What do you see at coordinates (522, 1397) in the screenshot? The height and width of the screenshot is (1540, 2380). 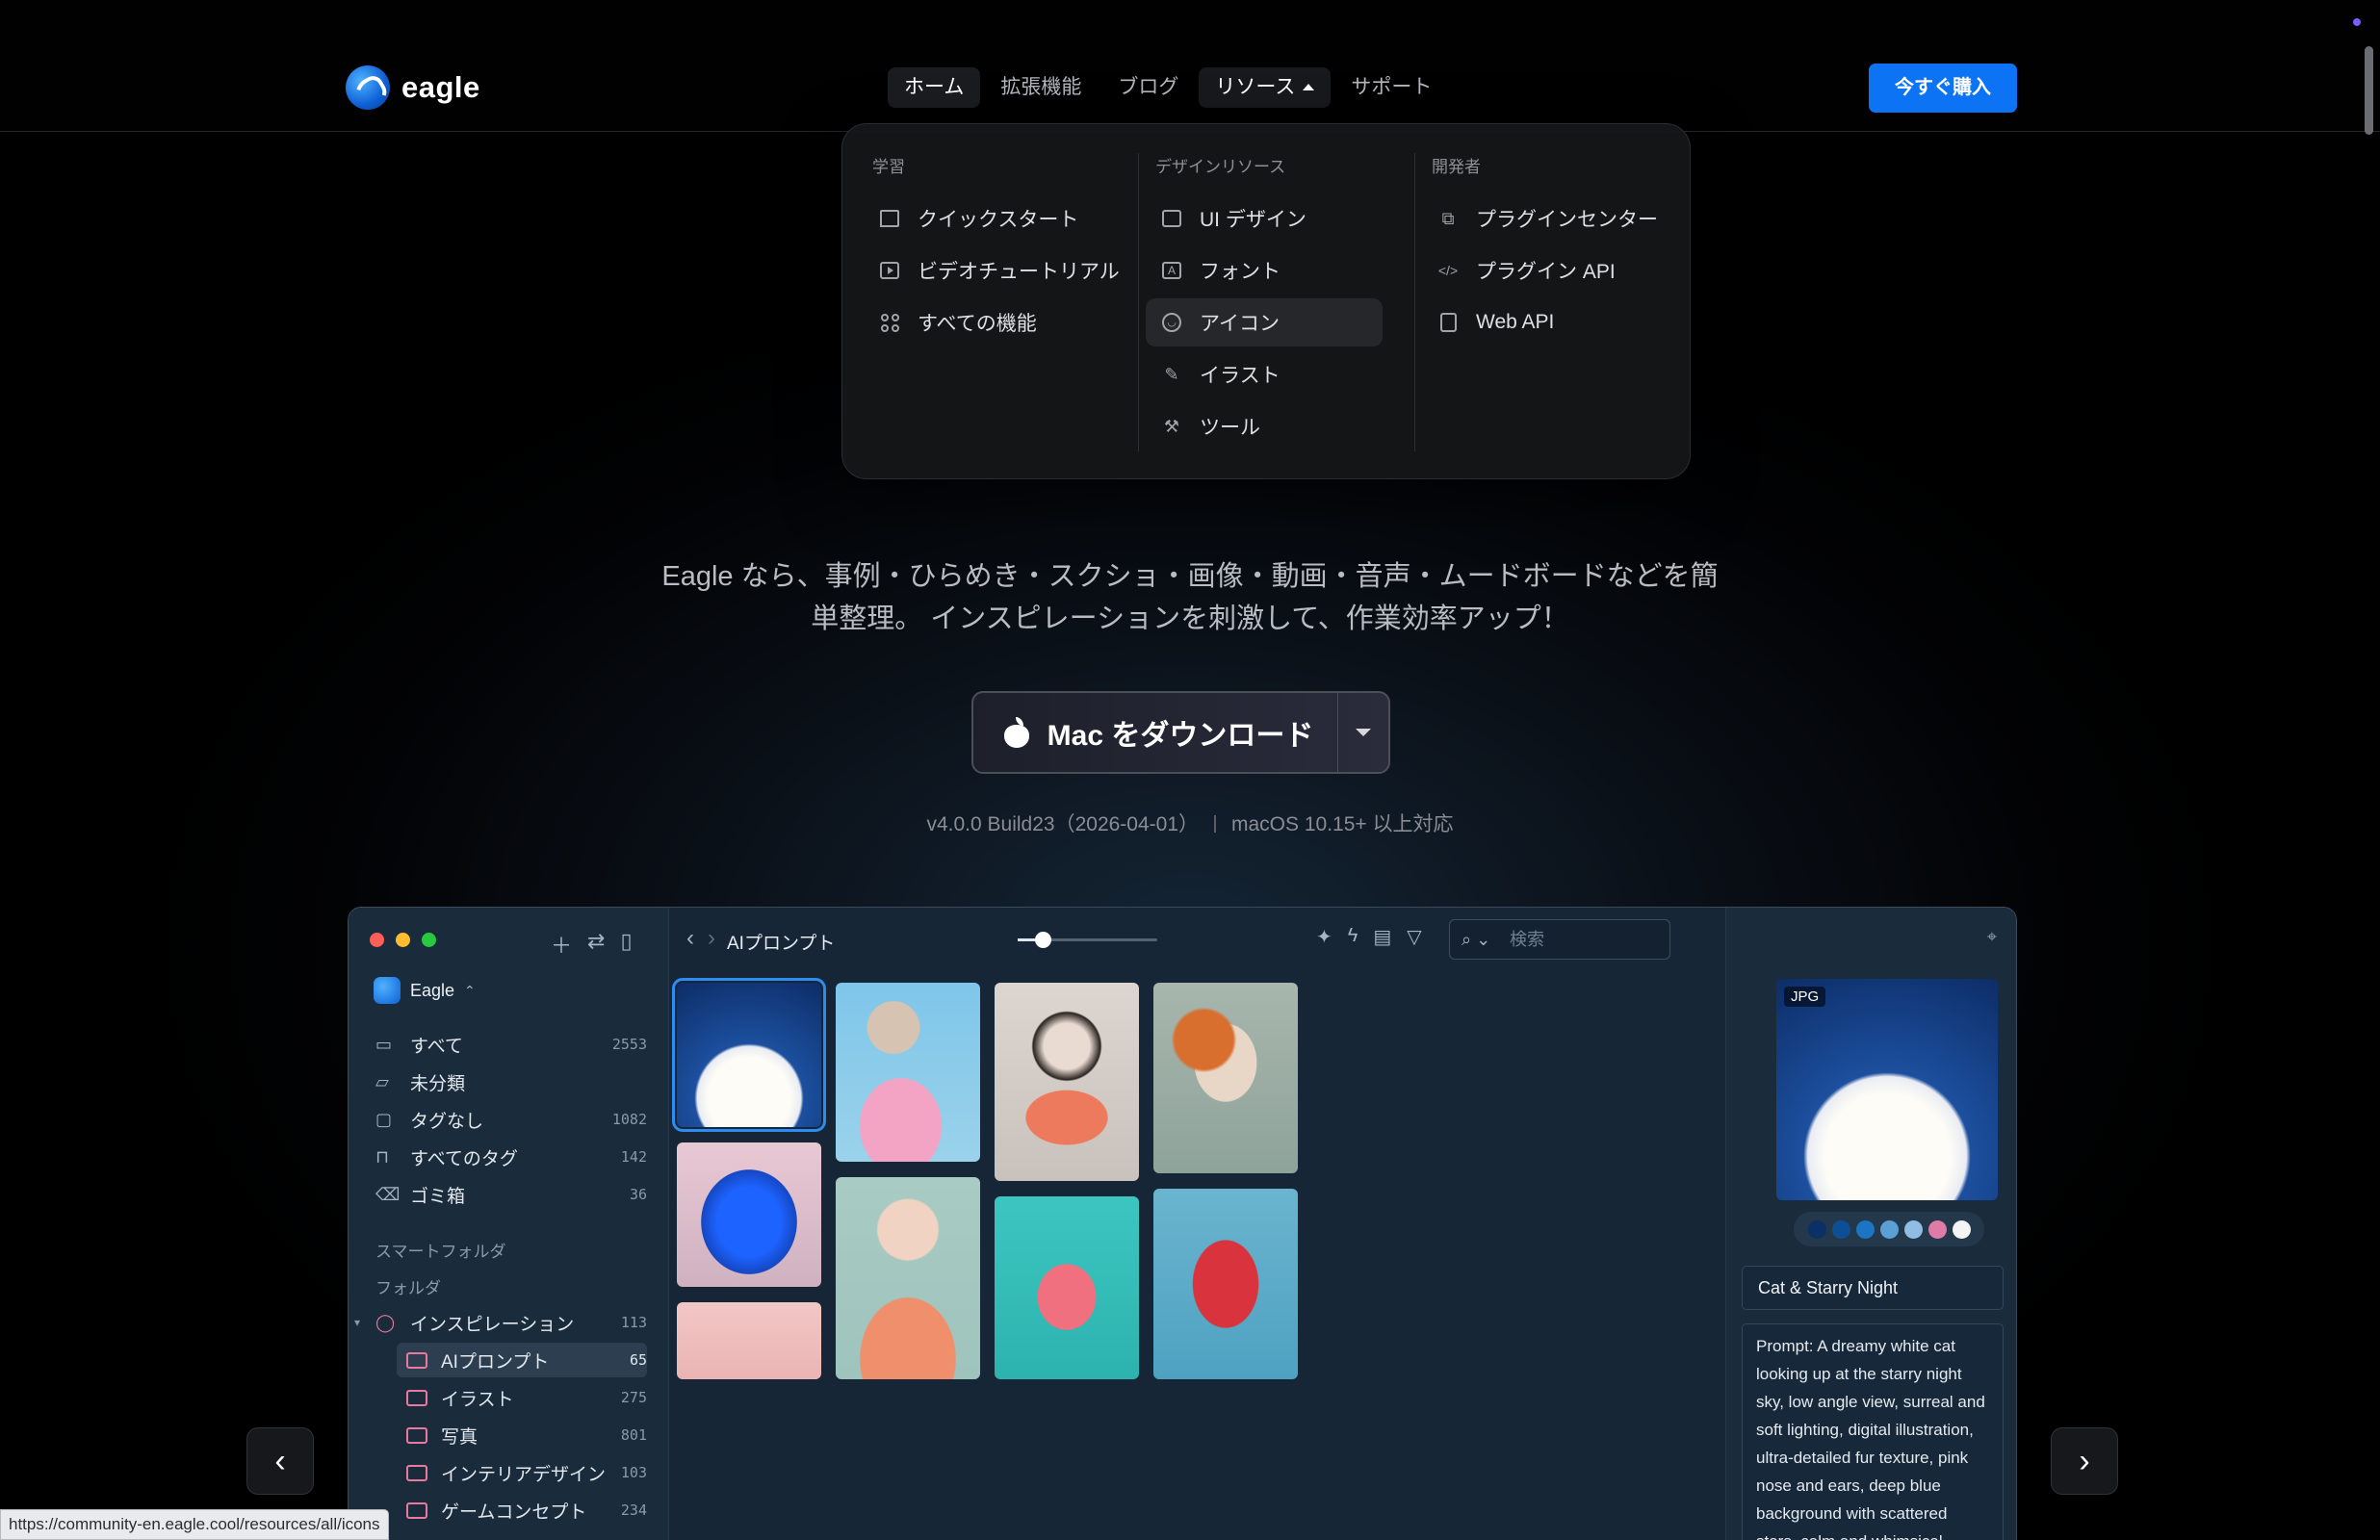 I see `folder-illustration: イラスト 275` at bounding box center [522, 1397].